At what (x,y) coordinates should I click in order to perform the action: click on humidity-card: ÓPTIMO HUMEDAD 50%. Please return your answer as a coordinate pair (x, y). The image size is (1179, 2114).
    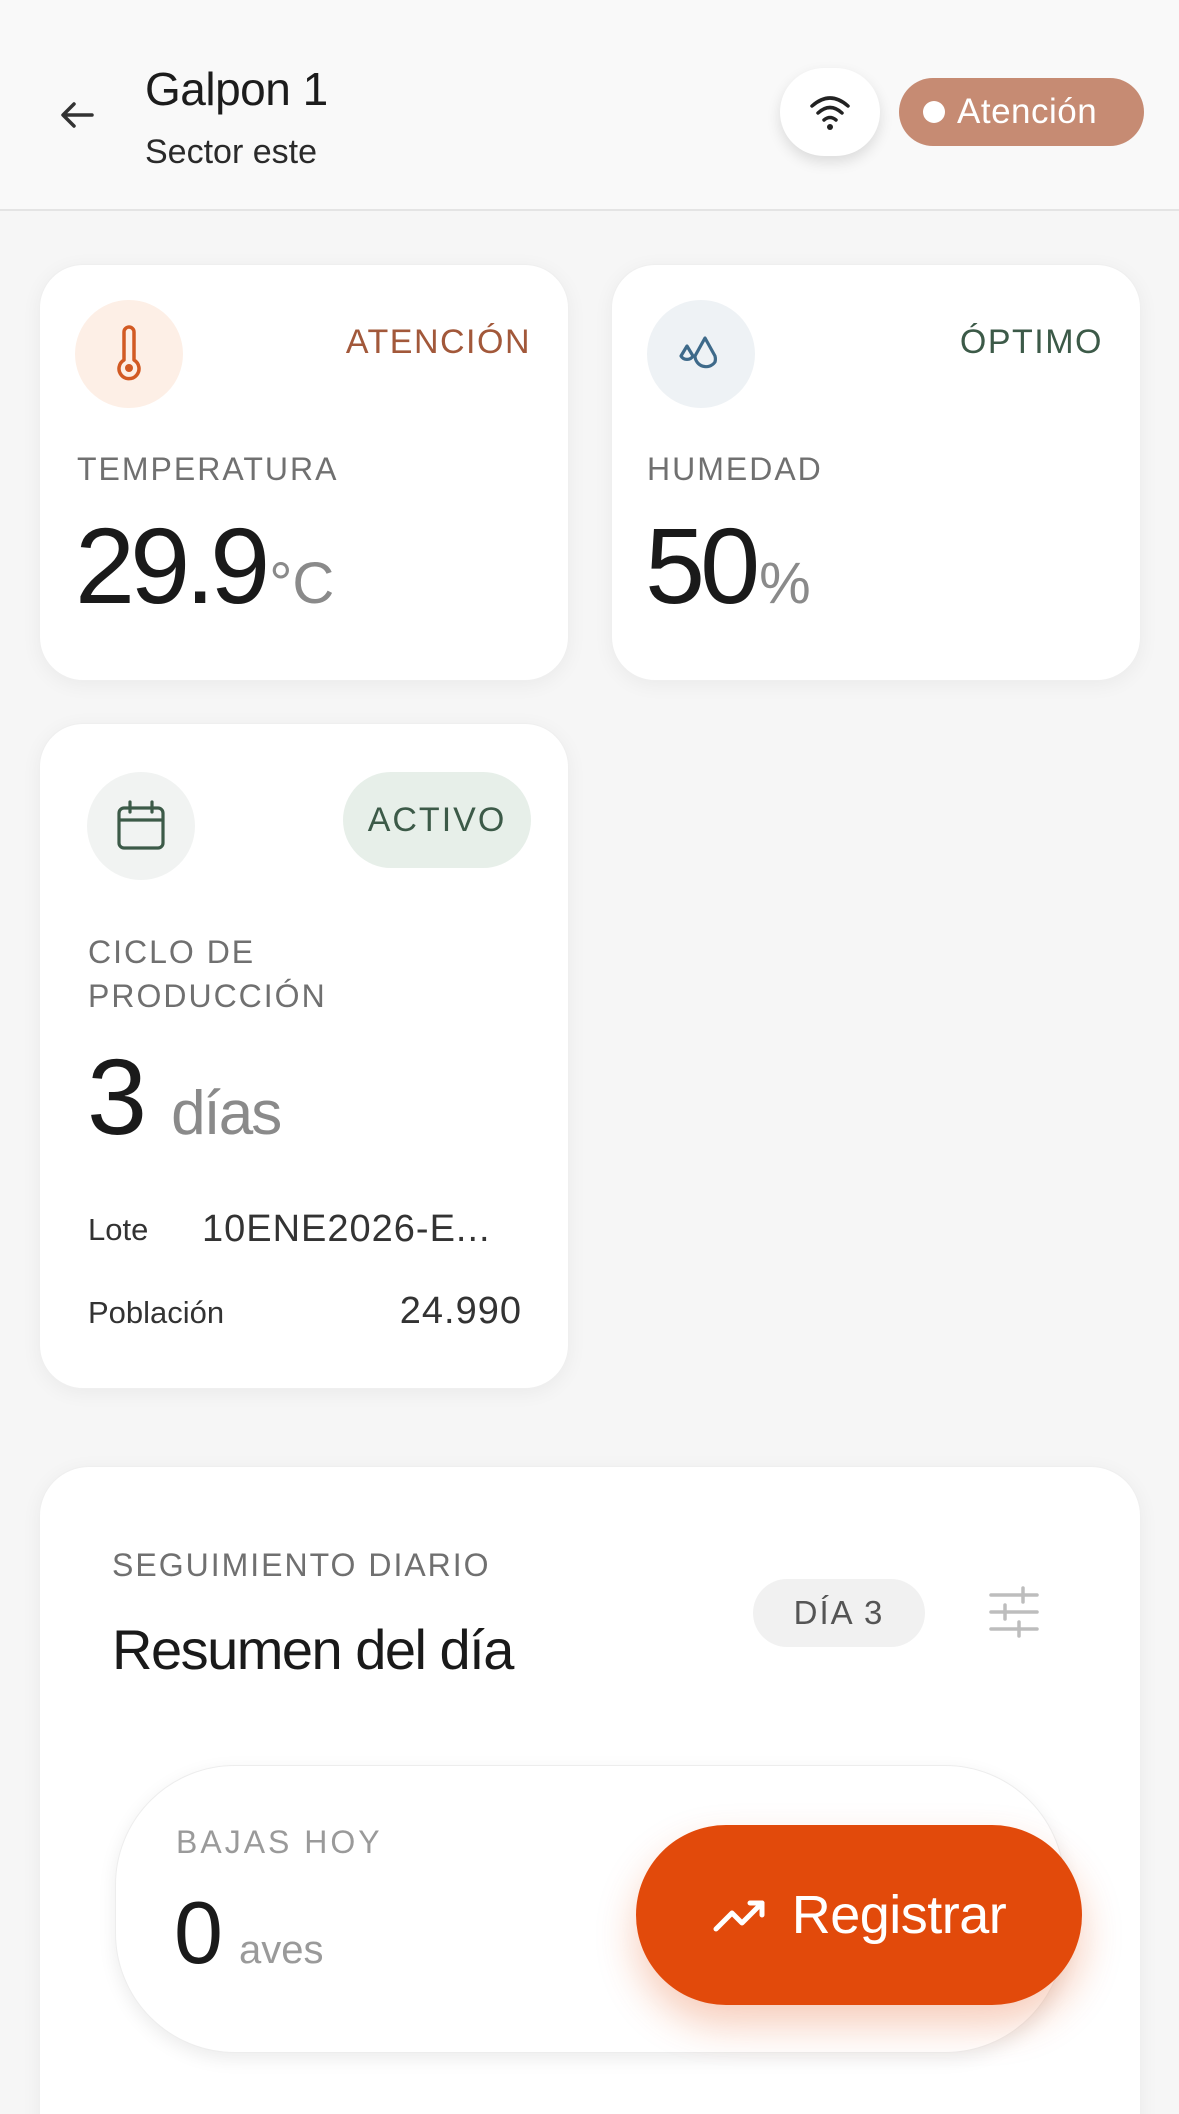
    Looking at the image, I should click on (876, 472).